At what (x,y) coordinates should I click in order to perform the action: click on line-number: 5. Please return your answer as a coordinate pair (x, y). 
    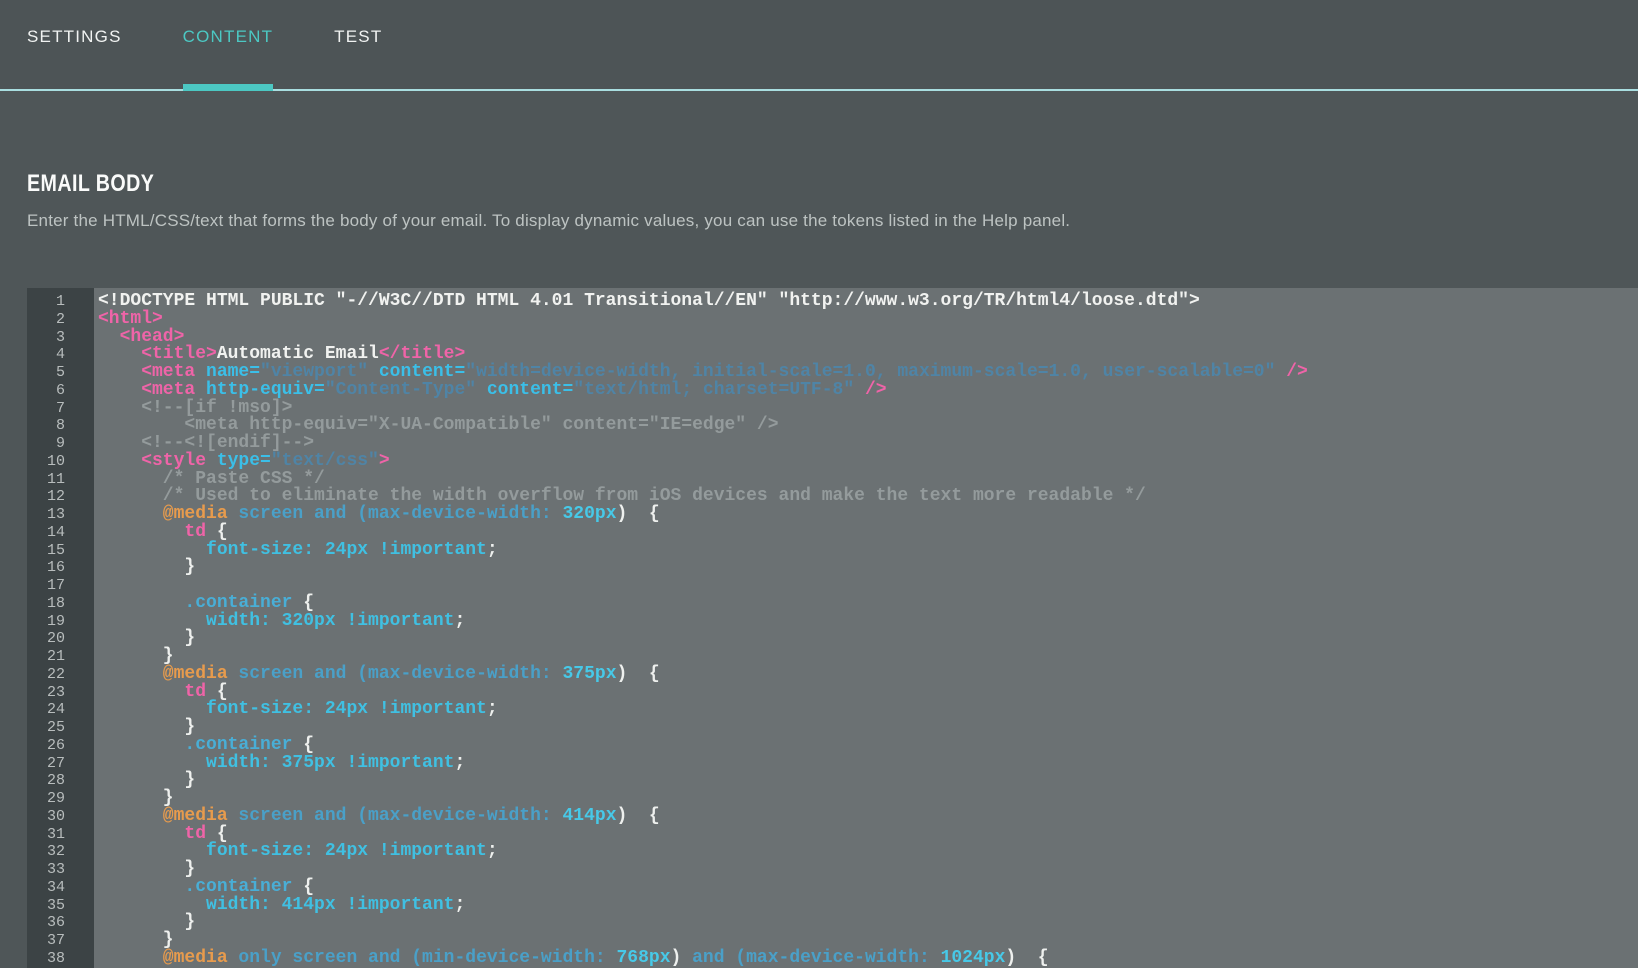
    Looking at the image, I should click on (60, 372).